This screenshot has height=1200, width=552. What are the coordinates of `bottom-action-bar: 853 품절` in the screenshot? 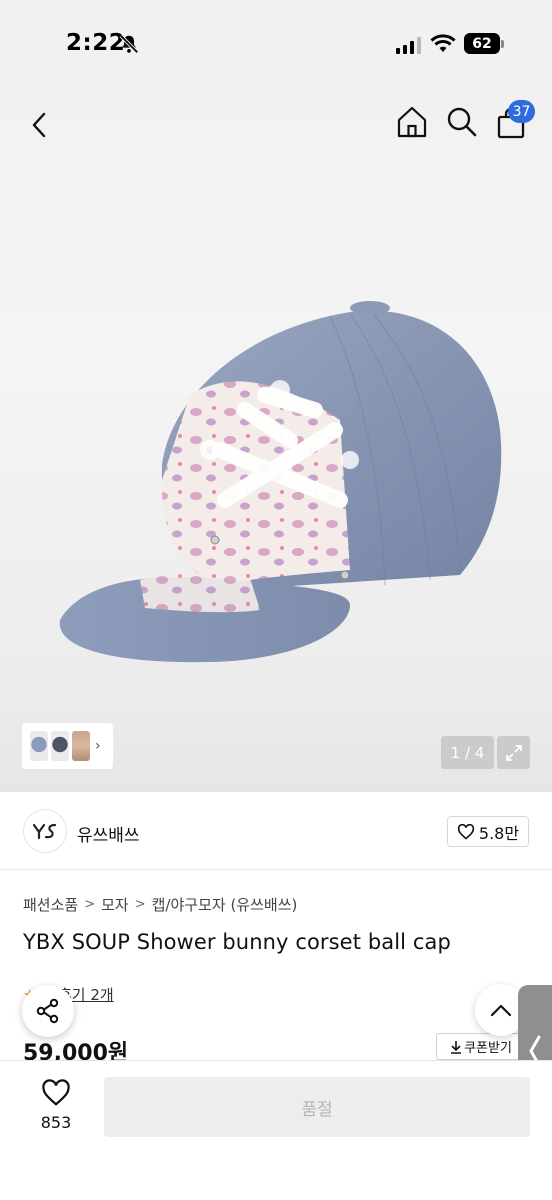 It's located at (276, 1130).